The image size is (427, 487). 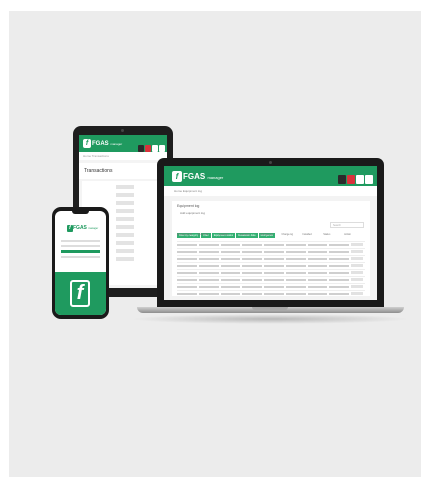 I want to click on column-header: Category, so click(x=244, y=234).